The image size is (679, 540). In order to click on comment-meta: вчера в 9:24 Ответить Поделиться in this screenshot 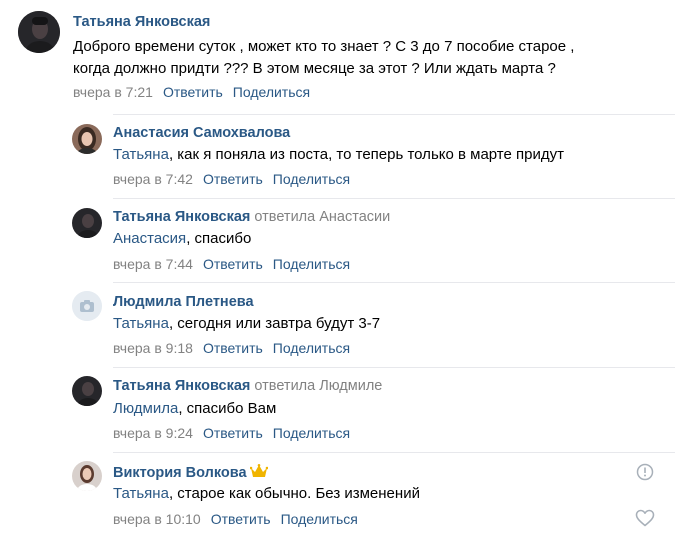, I will do `click(231, 433)`.